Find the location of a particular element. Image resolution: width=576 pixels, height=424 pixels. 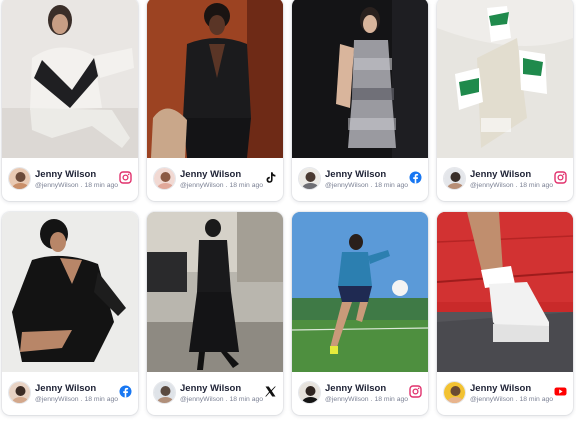

x-icon is located at coordinates (270, 391).